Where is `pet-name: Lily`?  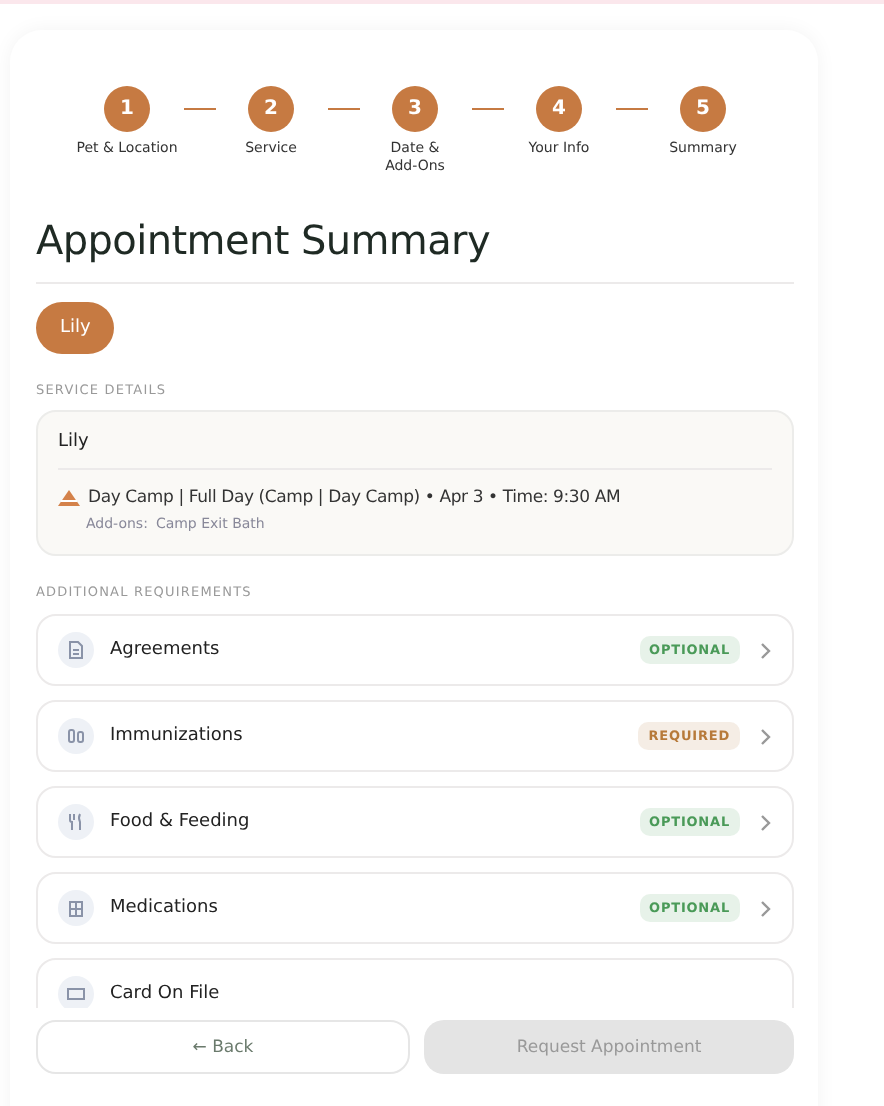
pet-name: Lily is located at coordinates (74, 442).